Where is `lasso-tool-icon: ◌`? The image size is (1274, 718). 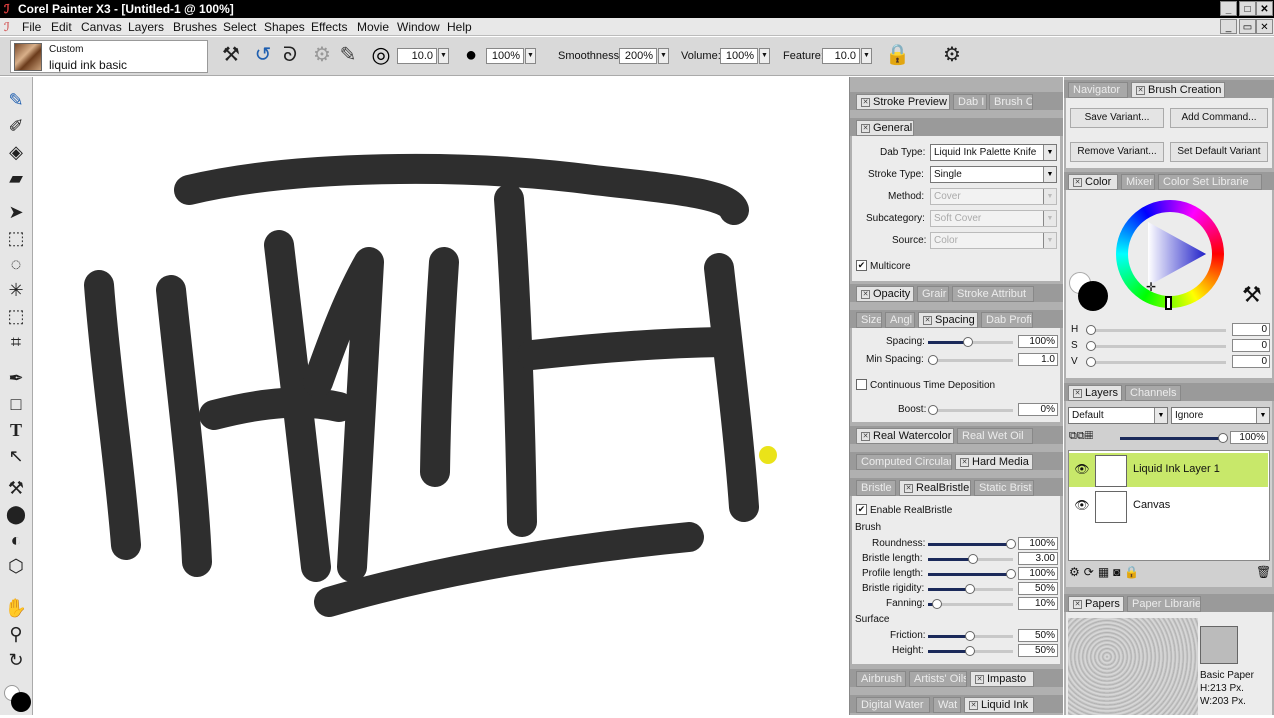 lasso-tool-icon: ◌ is located at coordinates (16, 264).